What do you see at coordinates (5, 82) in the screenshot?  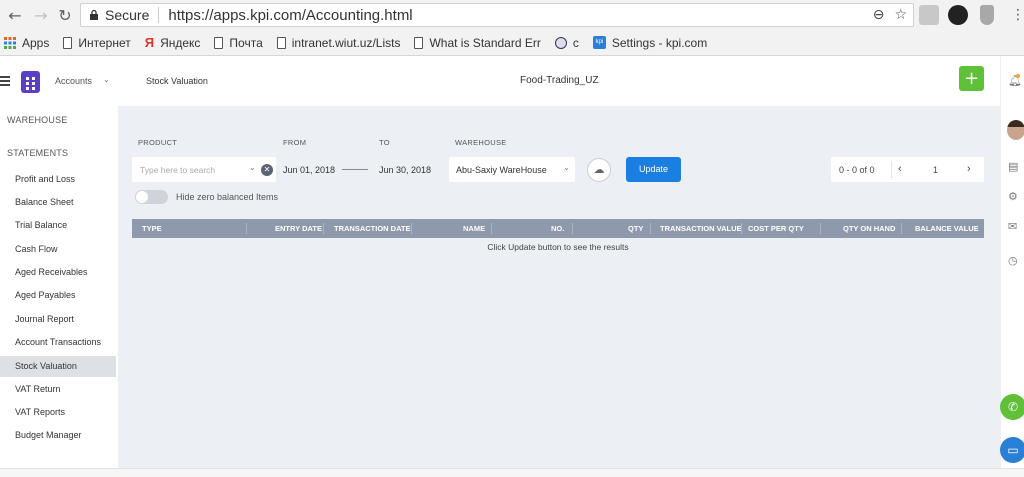 I see `hamburger-menu-icon` at bounding box center [5, 82].